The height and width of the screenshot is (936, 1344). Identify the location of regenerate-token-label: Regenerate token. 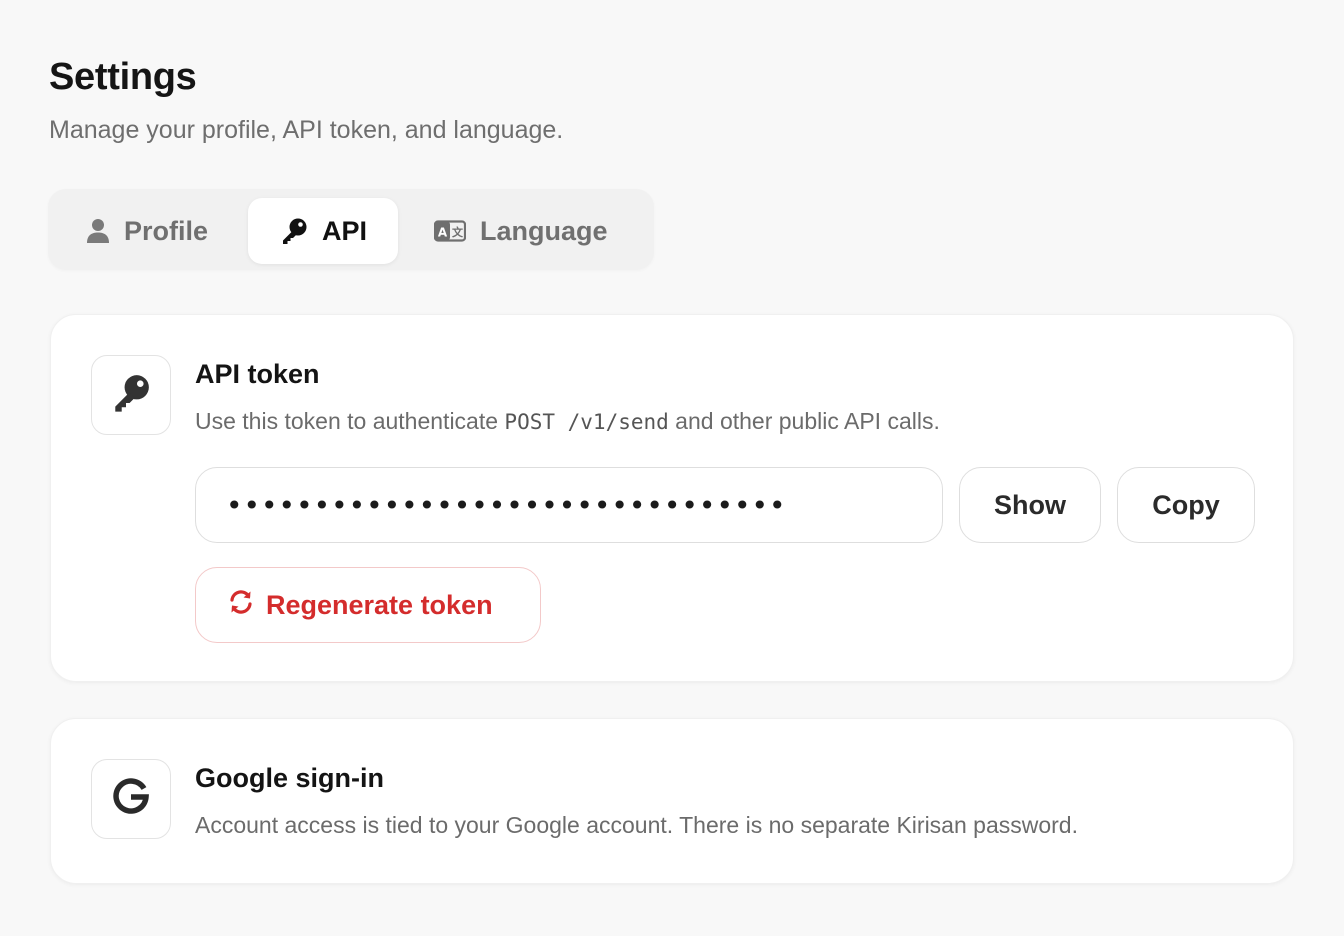
(379, 604).